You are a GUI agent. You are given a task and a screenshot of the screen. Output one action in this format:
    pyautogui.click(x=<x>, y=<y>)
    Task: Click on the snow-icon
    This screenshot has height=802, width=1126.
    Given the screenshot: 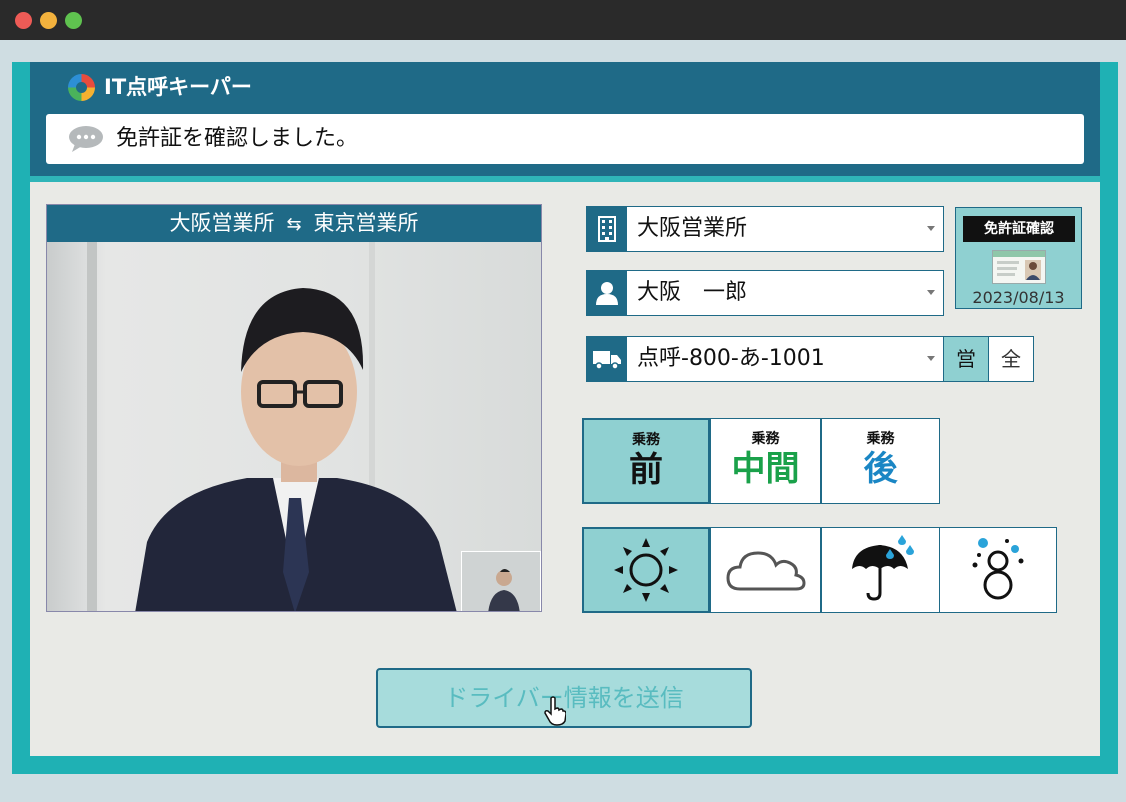 What is the action you would take?
    pyautogui.click(x=998, y=569)
    